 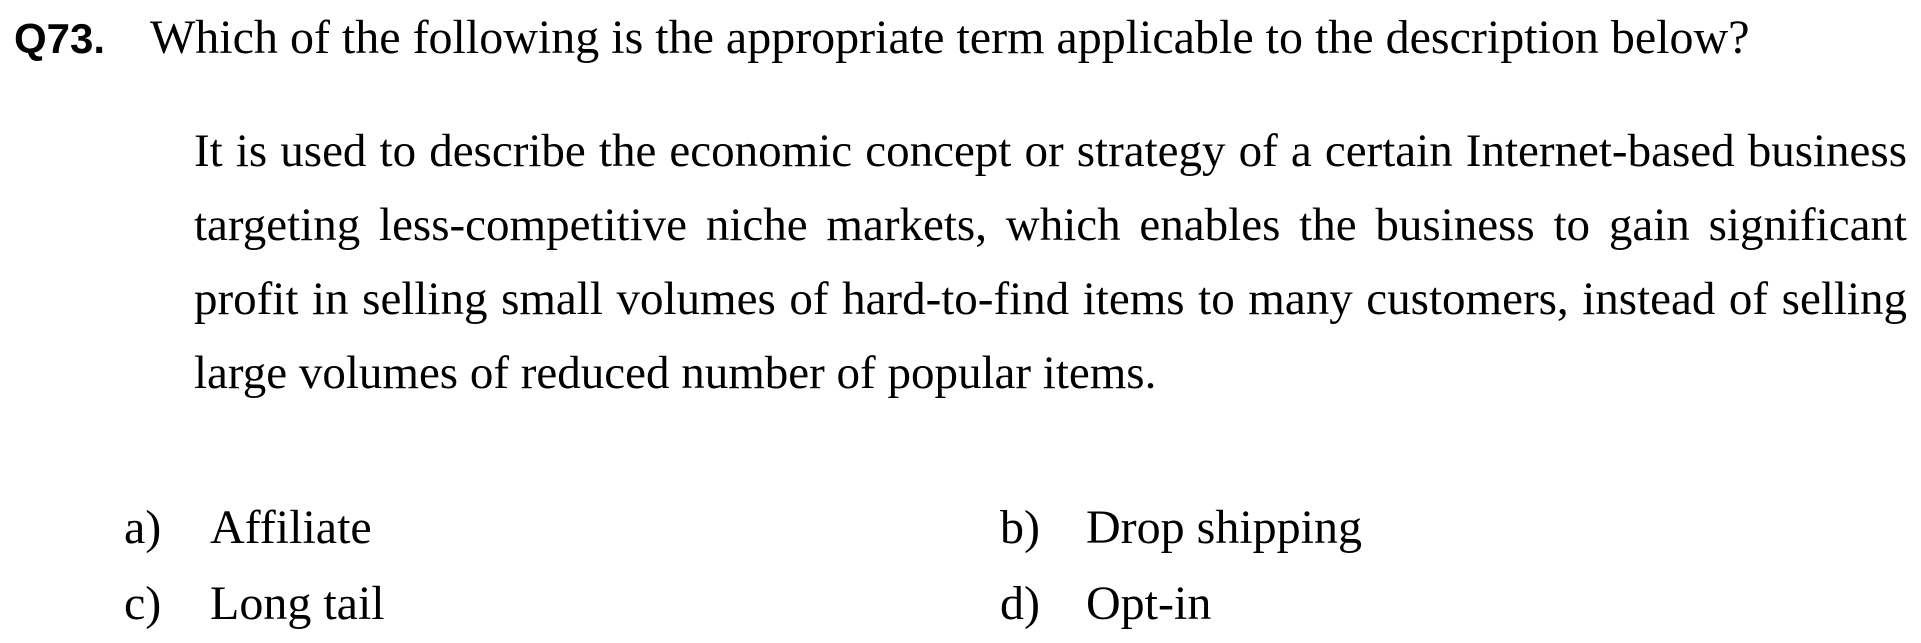 What do you see at coordinates (297, 603) in the screenshot?
I see `choice-label: Long tail` at bounding box center [297, 603].